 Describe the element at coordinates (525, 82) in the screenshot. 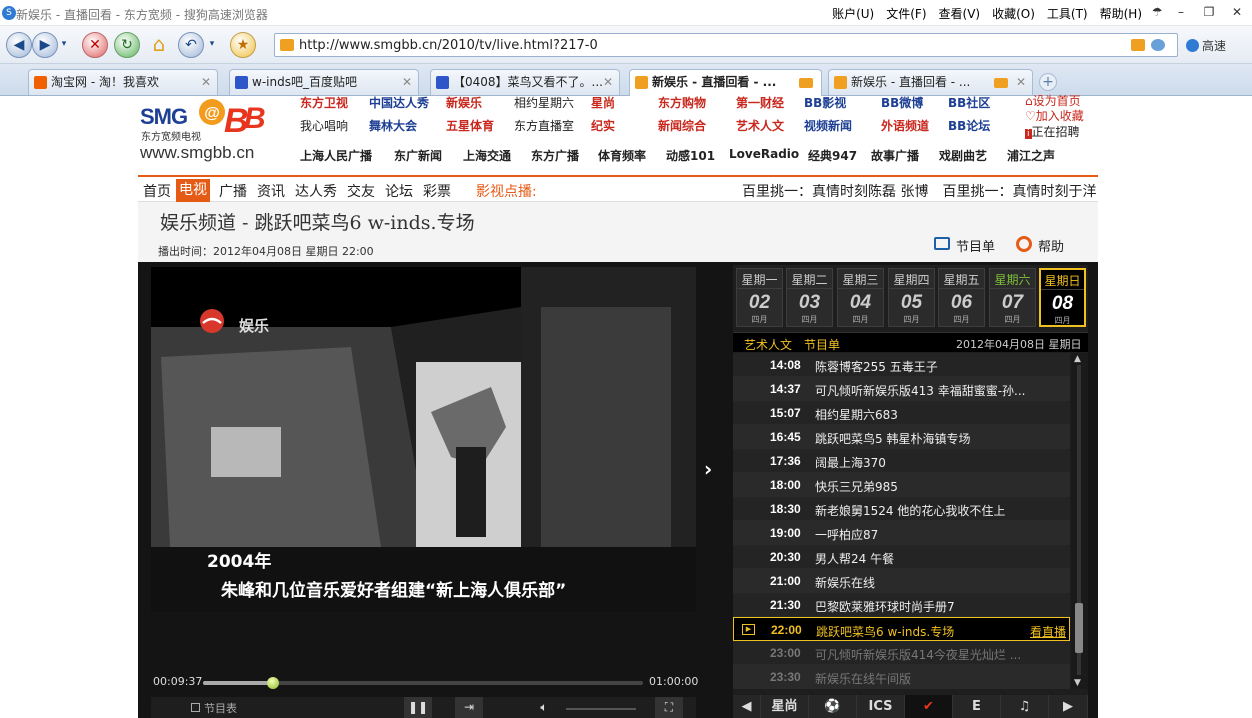

I see `tab-tieba-post: 【0408】菜鸟又看不了。... ✕` at that location.